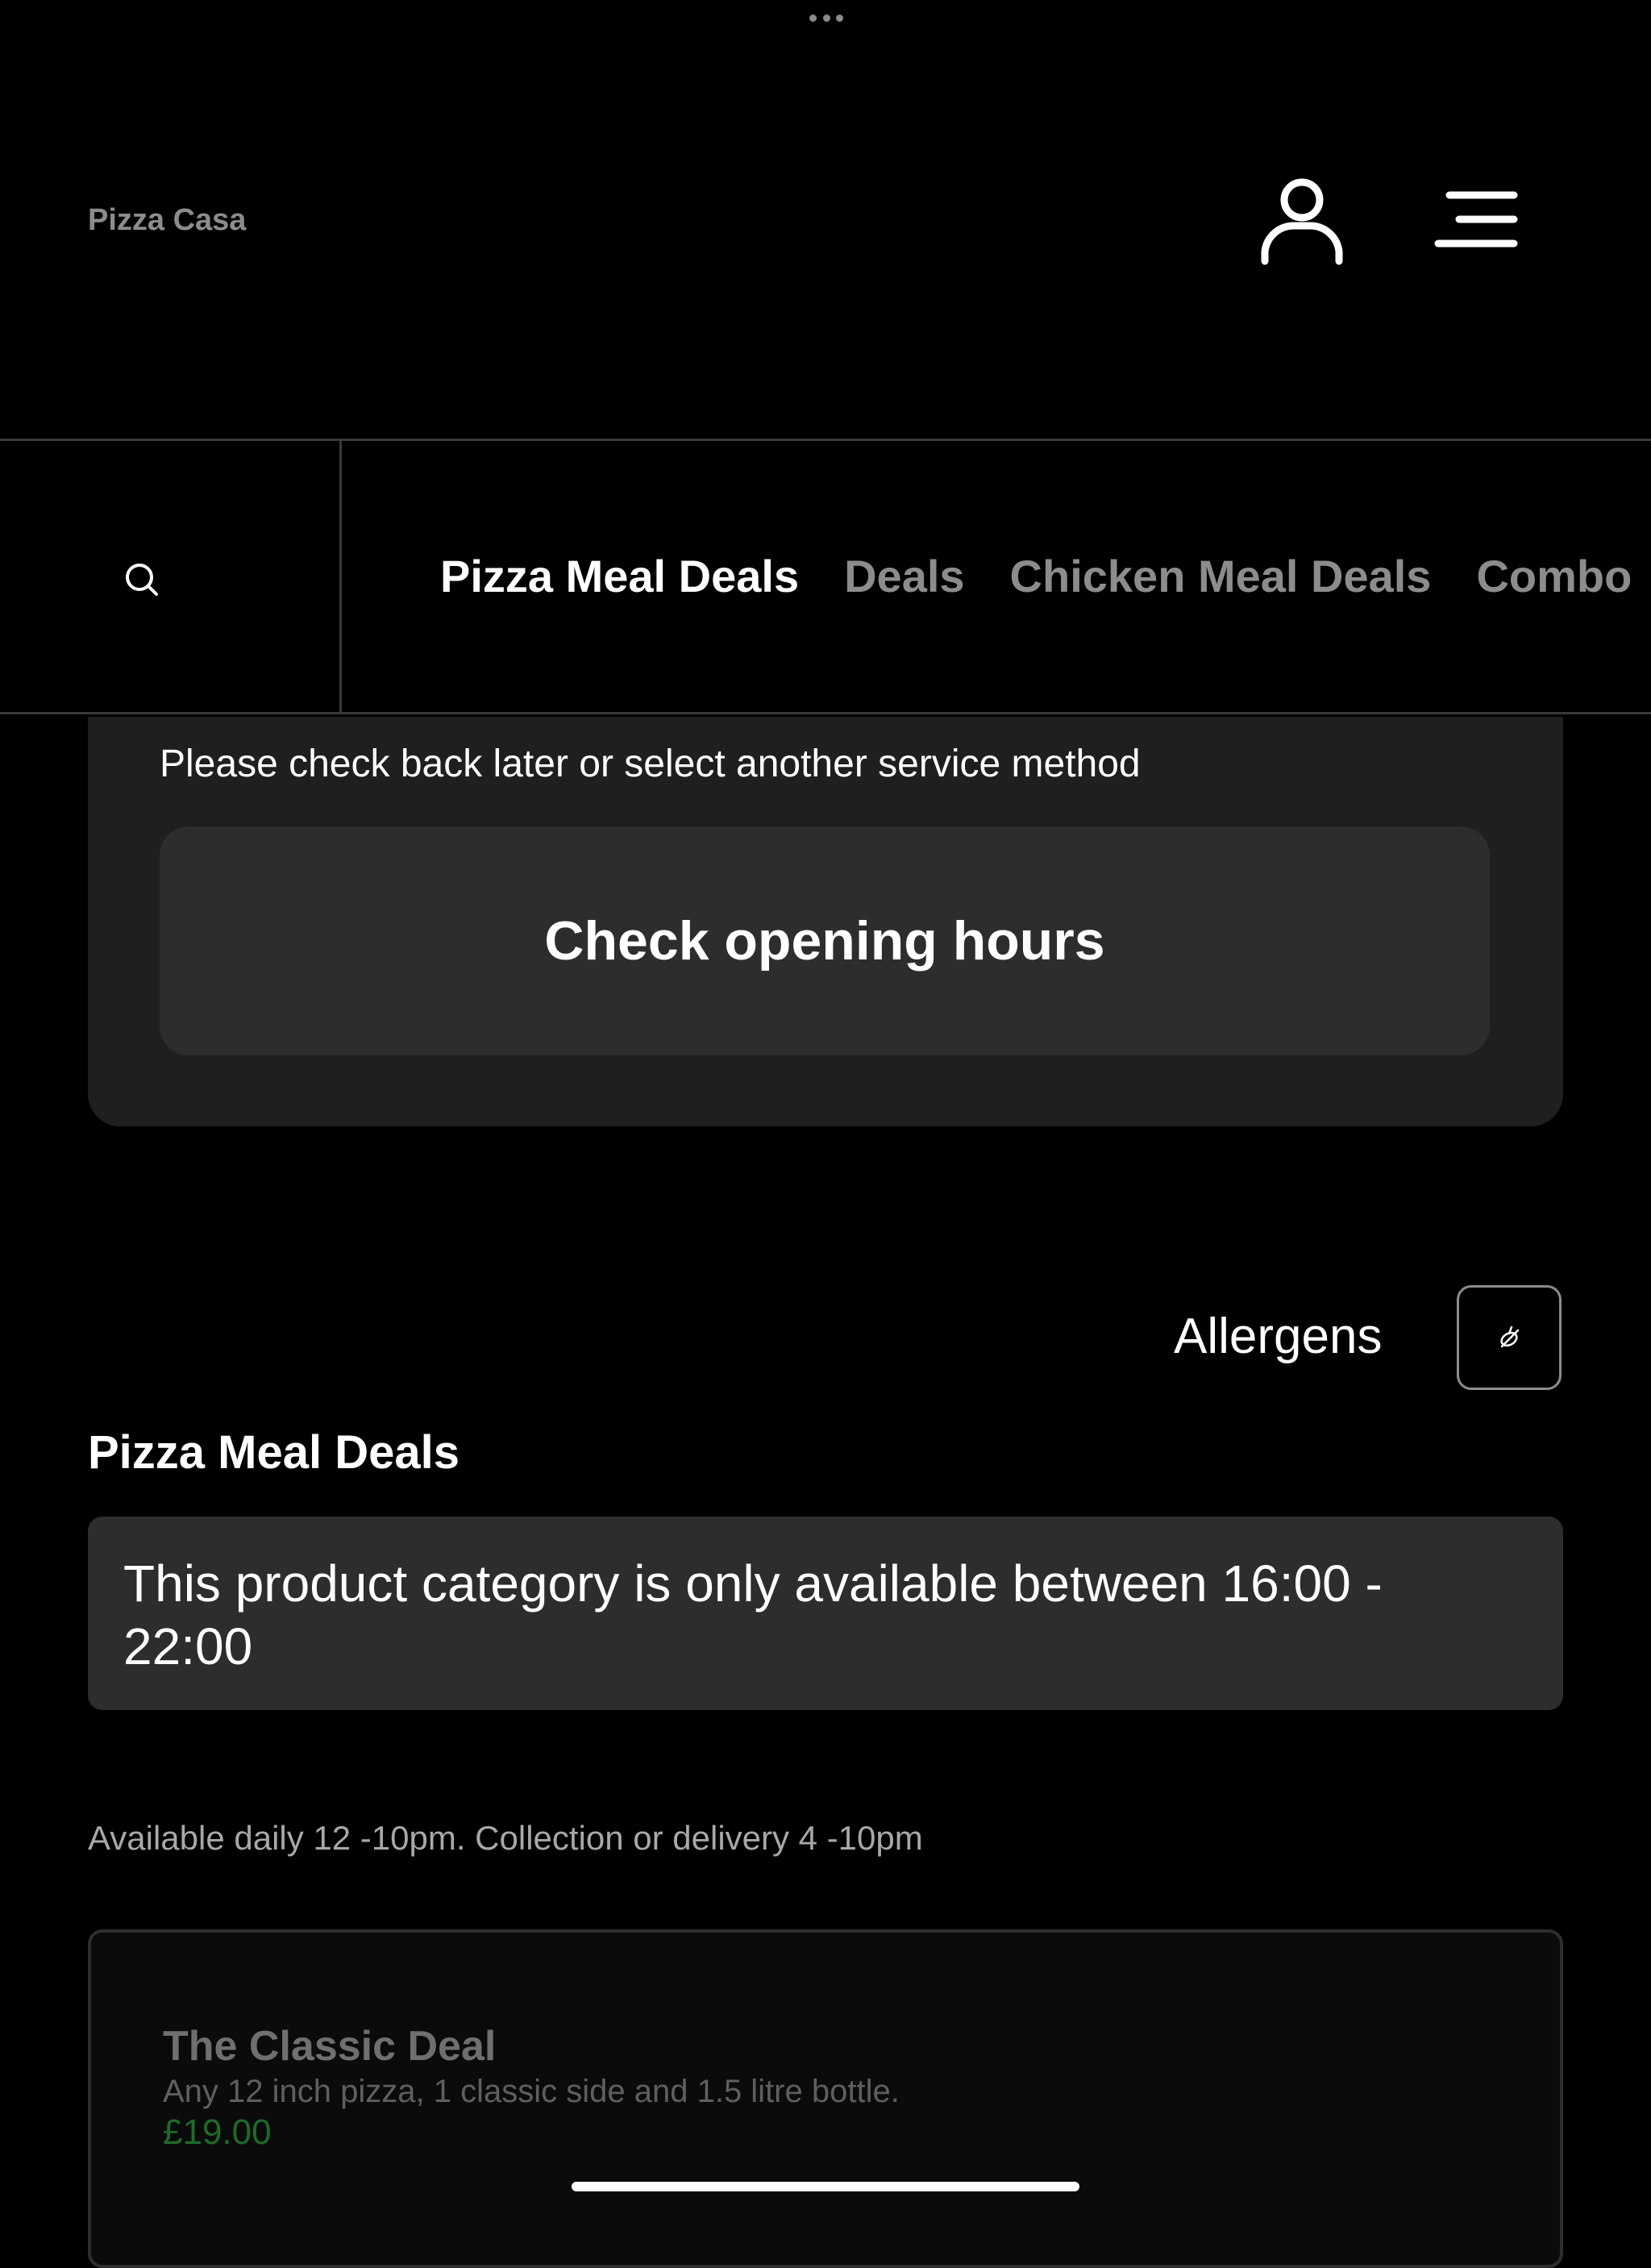  I want to click on hamburger-menu-icon, so click(1476, 220).